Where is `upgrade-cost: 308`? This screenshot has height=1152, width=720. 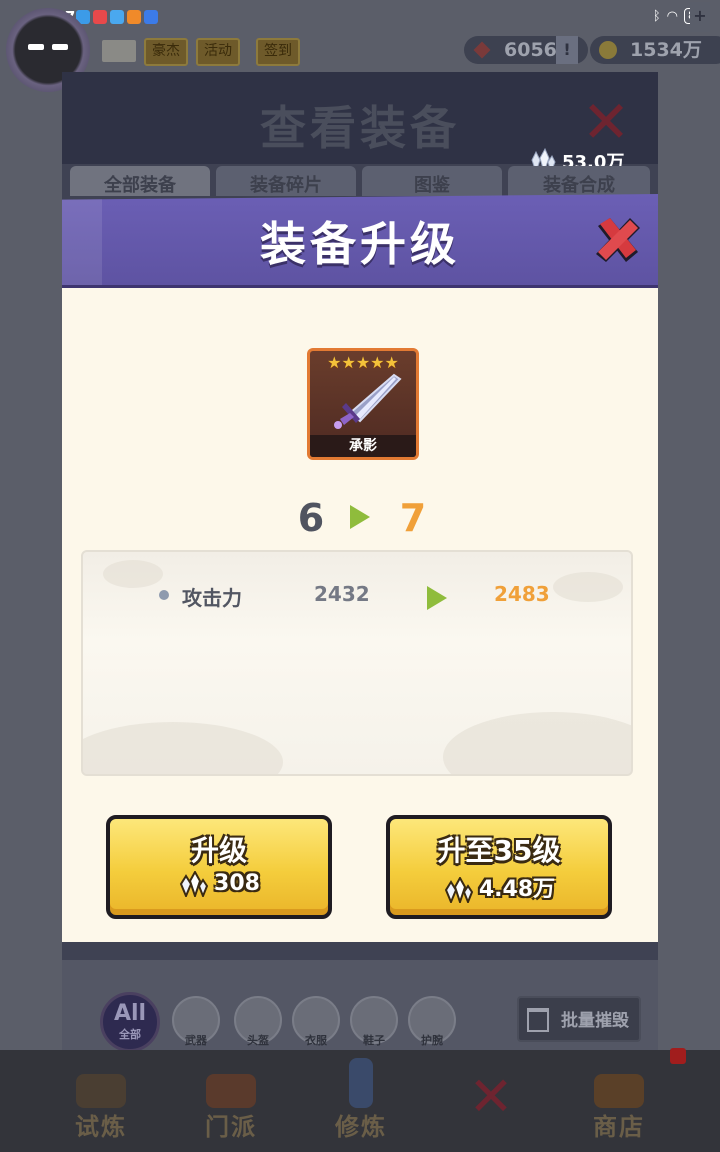
upgrade-cost: 308 is located at coordinates (219, 884).